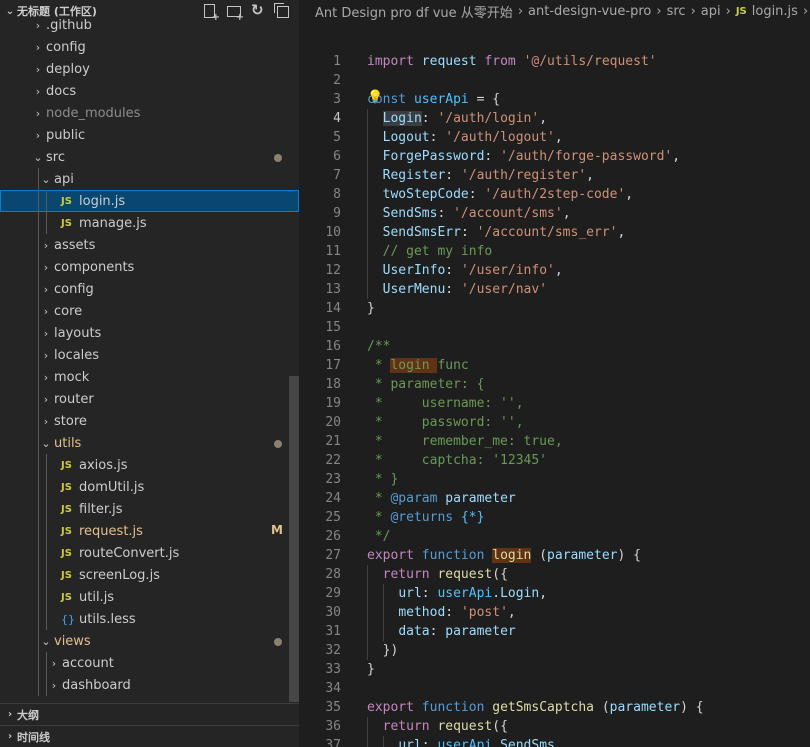 This screenshot has width=810, height=747. What do you see at coordinates (775, 11) in the screenshot?
I see `breadcrumb-file: login.js` at bounding box center [775, 11].